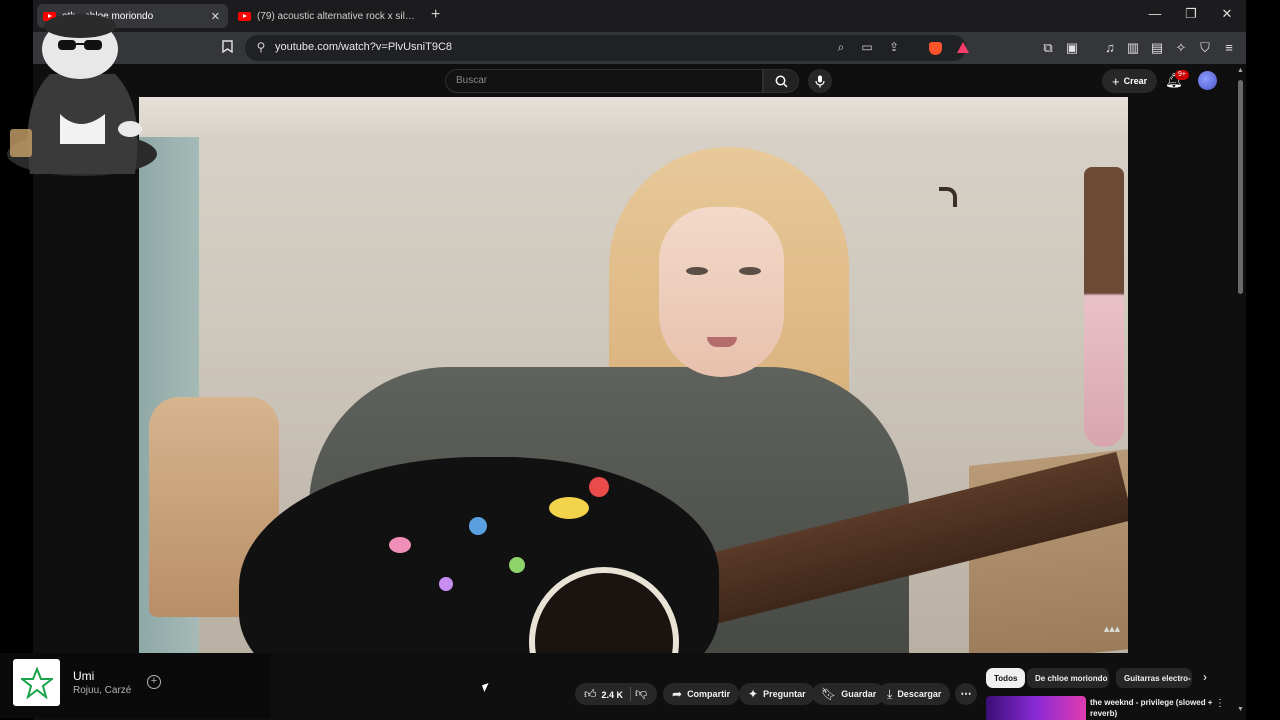 The image size is (1280, 720). I want to click on tab-title: (79) acoustic alternative rock x silent, so click(336, 16).